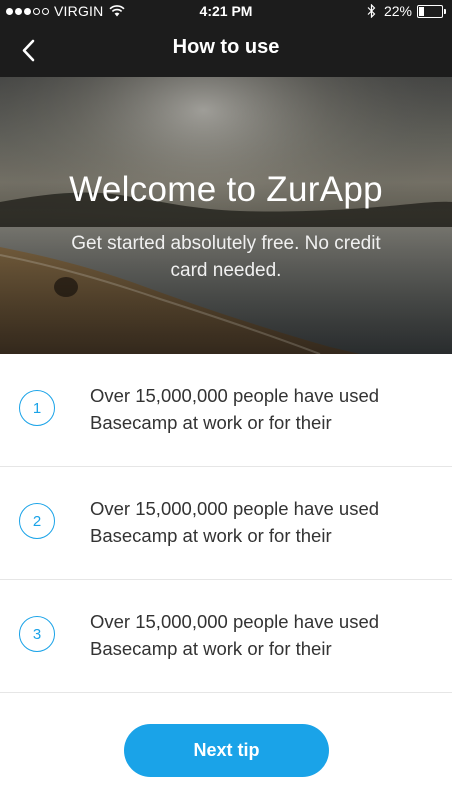 The width and height of the screenshot is (452, 804). Describe the element at coordinates (37, 521) in the screenshot. I see `tip-number-badge: 2` at that location.